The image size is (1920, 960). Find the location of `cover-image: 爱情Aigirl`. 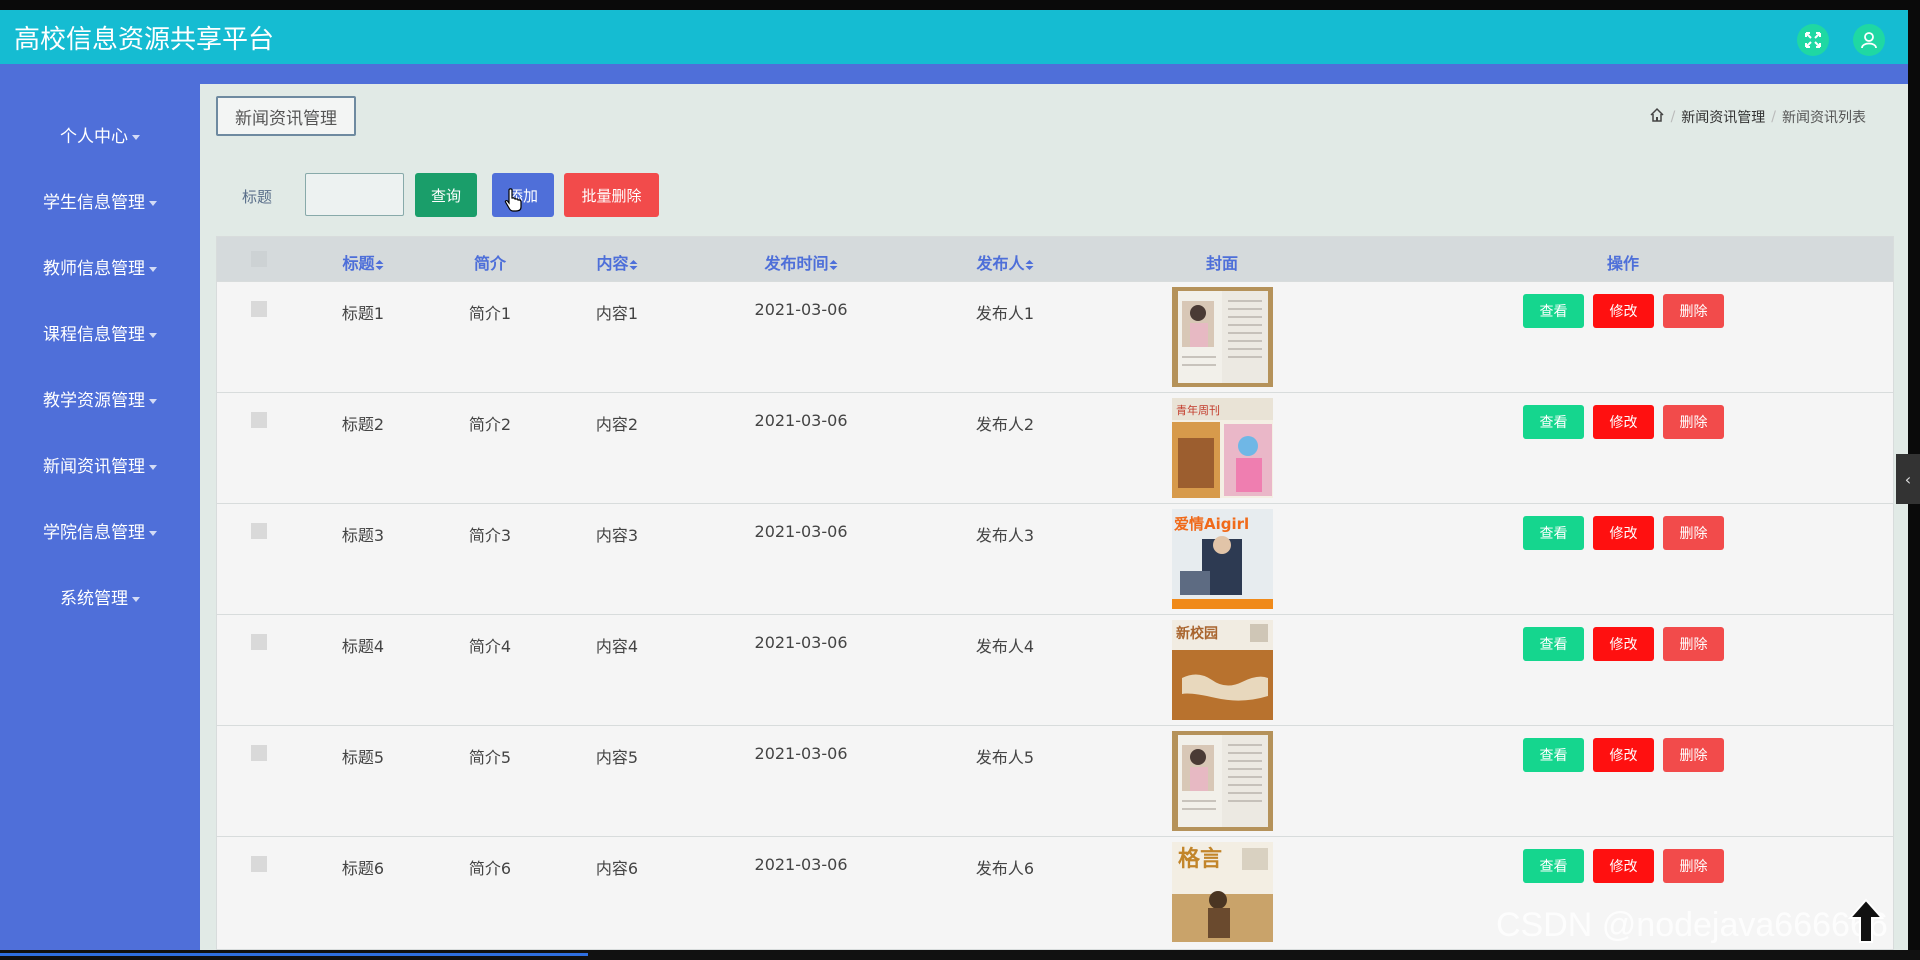

cover-image: 爱情Aigirl is located at coordinates (1222, 559).